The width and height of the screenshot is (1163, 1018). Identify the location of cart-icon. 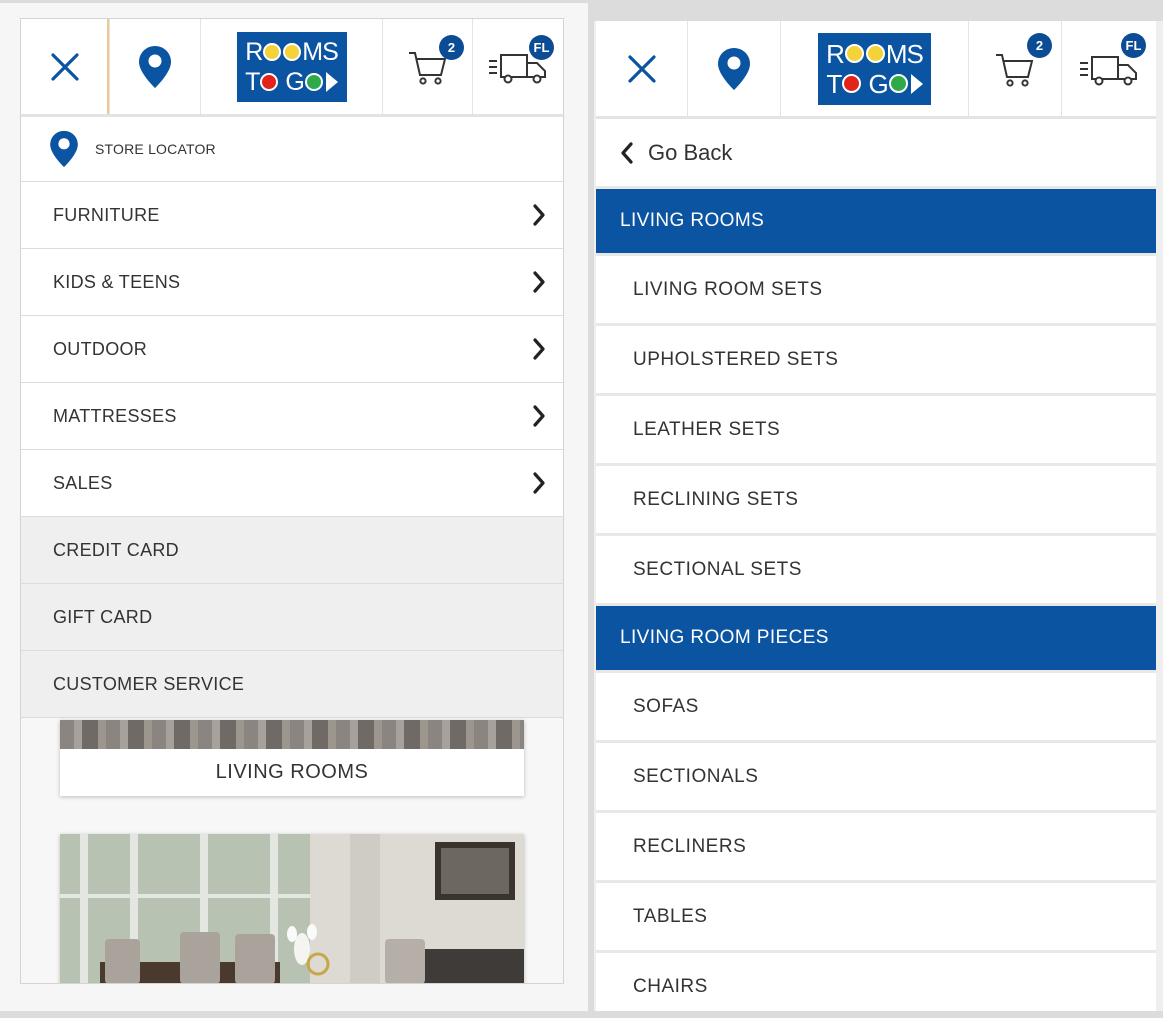
(1015, 70).